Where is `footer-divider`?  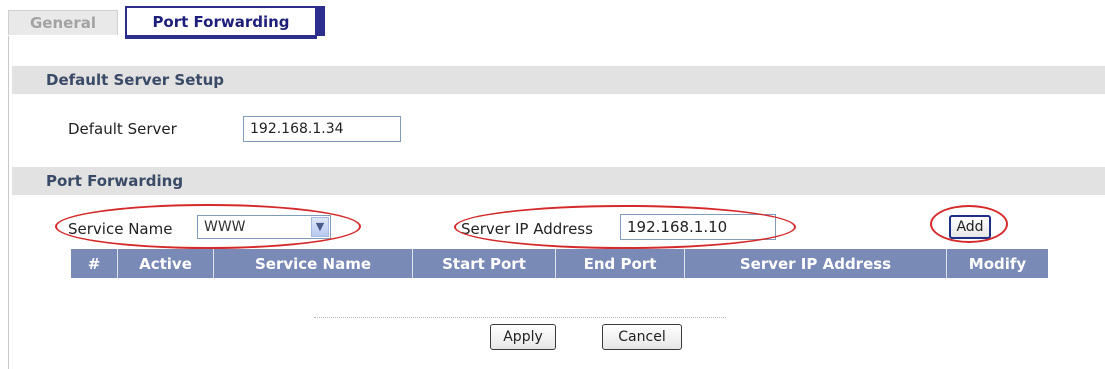 footer-divider is located at coordinates (520, 317).